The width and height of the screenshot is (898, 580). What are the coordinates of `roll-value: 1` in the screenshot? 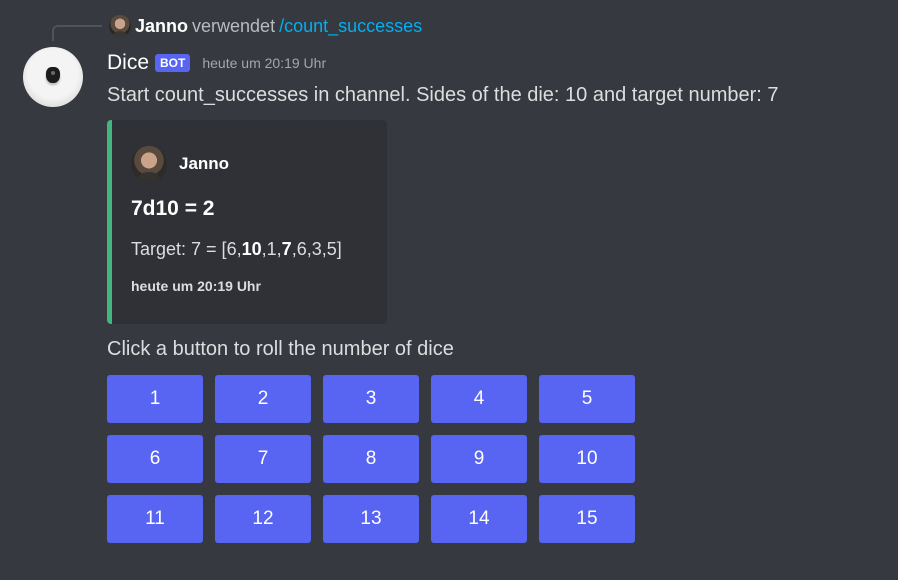 It's located at (271, 249).